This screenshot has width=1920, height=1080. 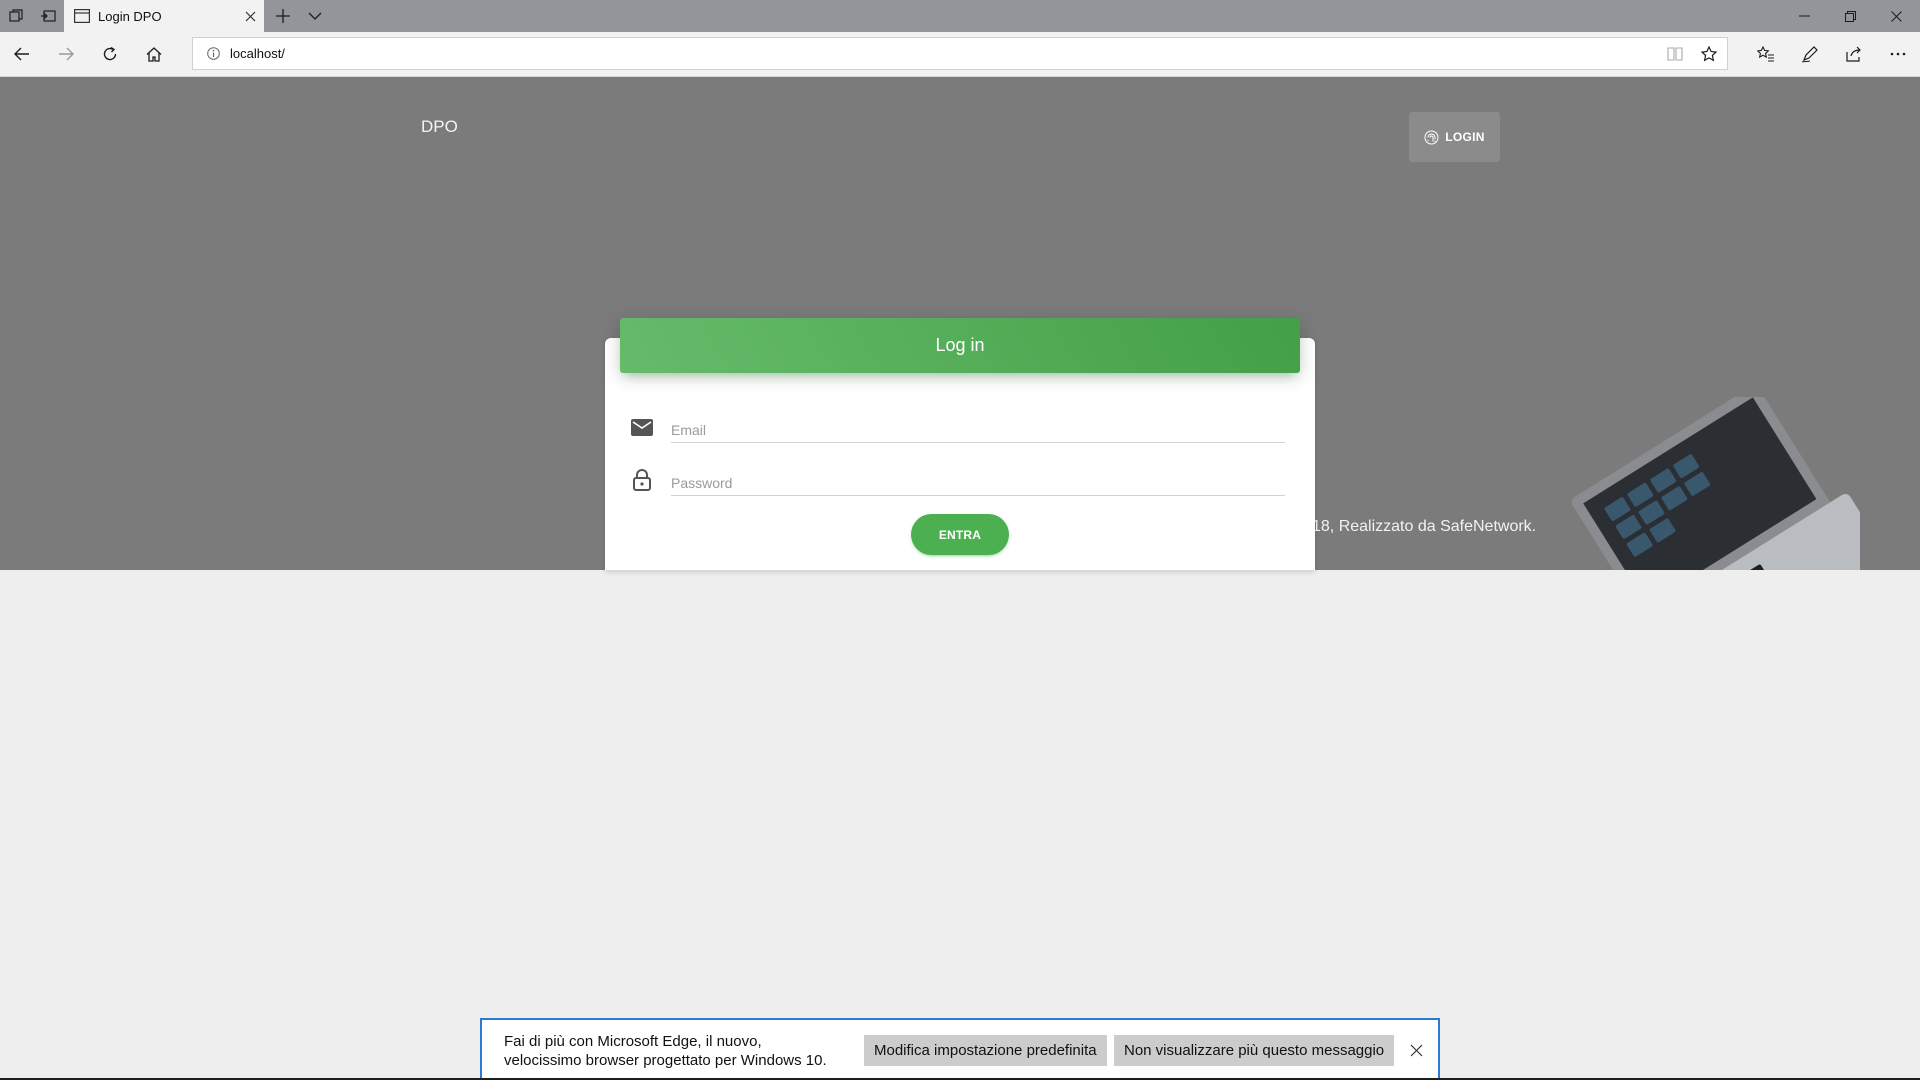 I want to click on address-text: localhost/, so click(x=257, y=53).